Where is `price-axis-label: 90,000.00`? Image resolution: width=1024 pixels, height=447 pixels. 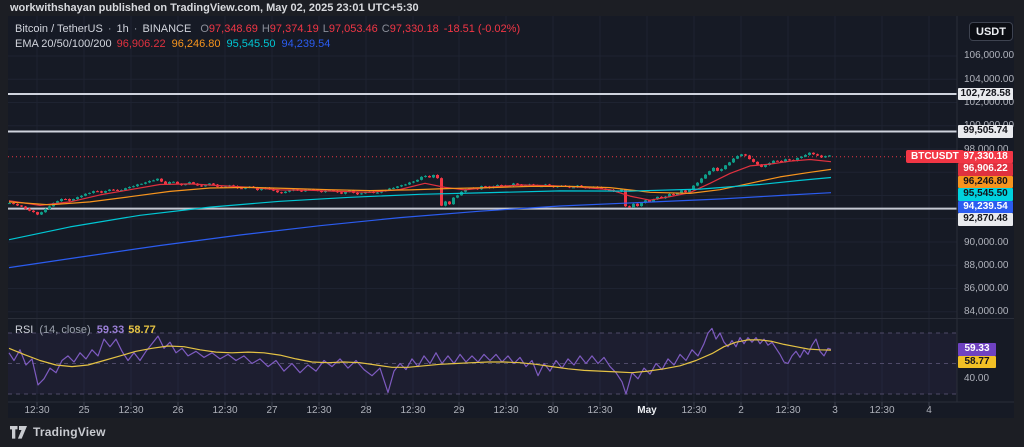
price-axis-label: 90,000.00 is located at coordinates (986, 242).